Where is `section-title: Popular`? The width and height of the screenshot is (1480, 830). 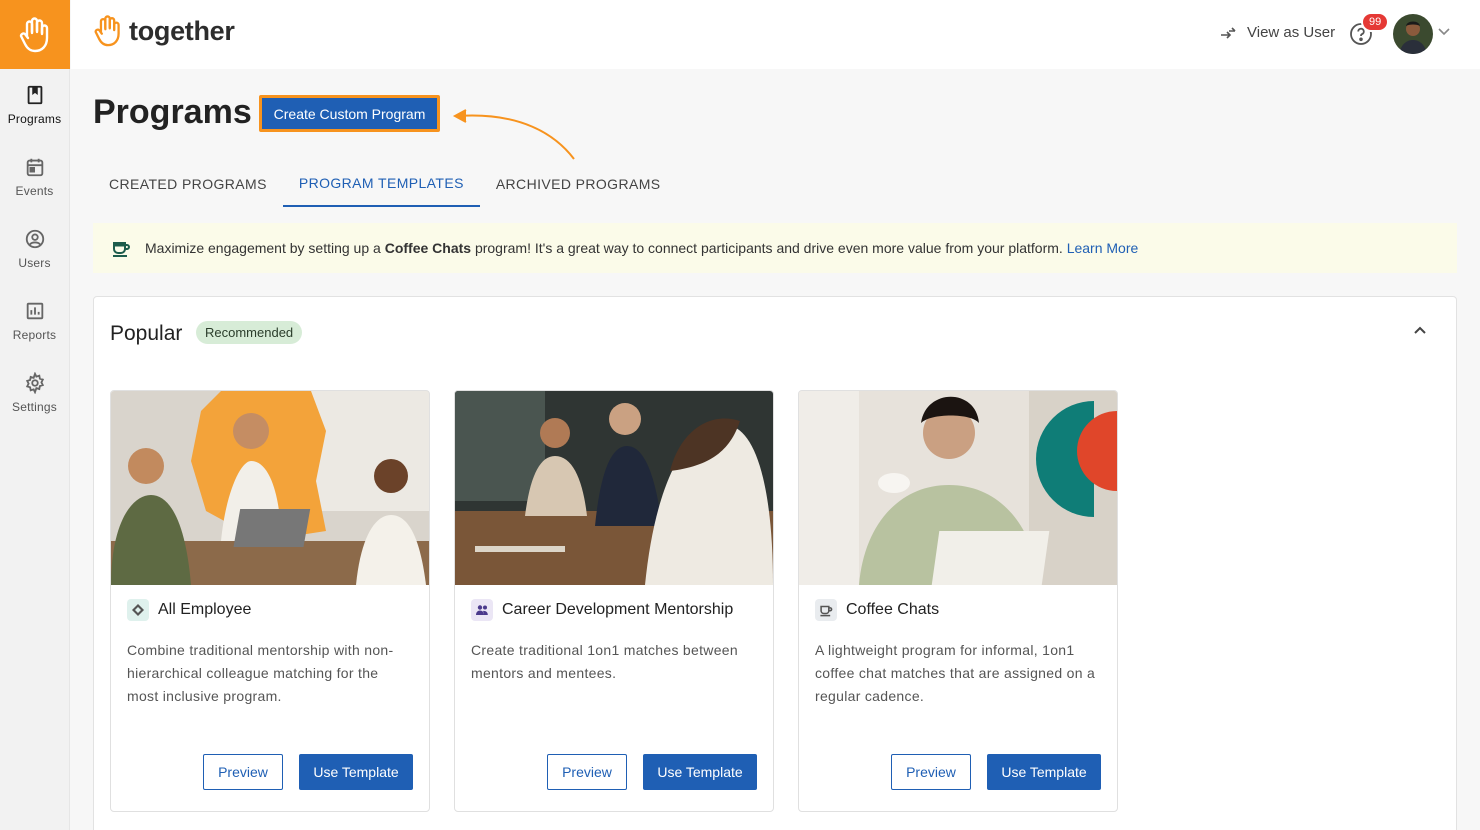 section-title: Popular is located at coordinates (146, 333).